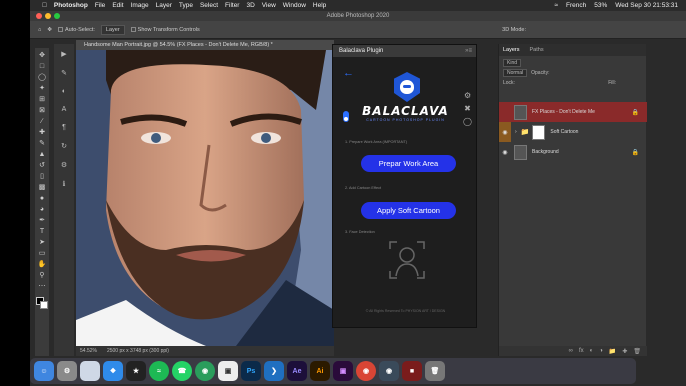 This screenshot has width=686, height=386. Describe the element at coordinates (467, 95) in the screenshot. I see `settings-icon: ⚙` at that location.